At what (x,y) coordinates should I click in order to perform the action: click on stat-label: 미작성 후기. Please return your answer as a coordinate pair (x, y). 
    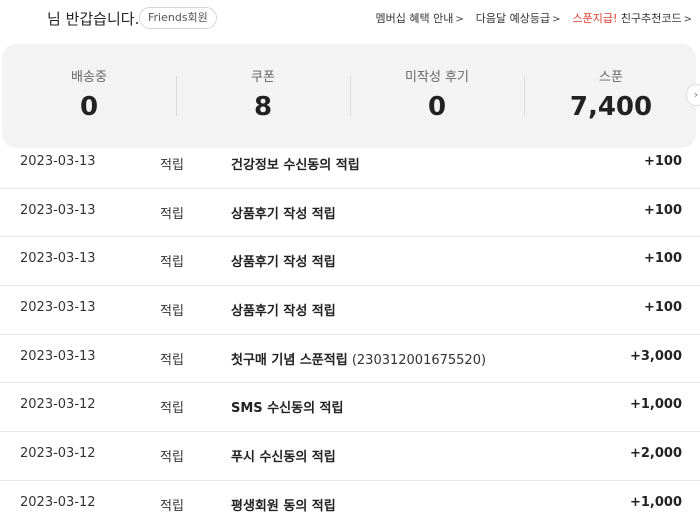
    Looking at the image, I should click on (437, 77).